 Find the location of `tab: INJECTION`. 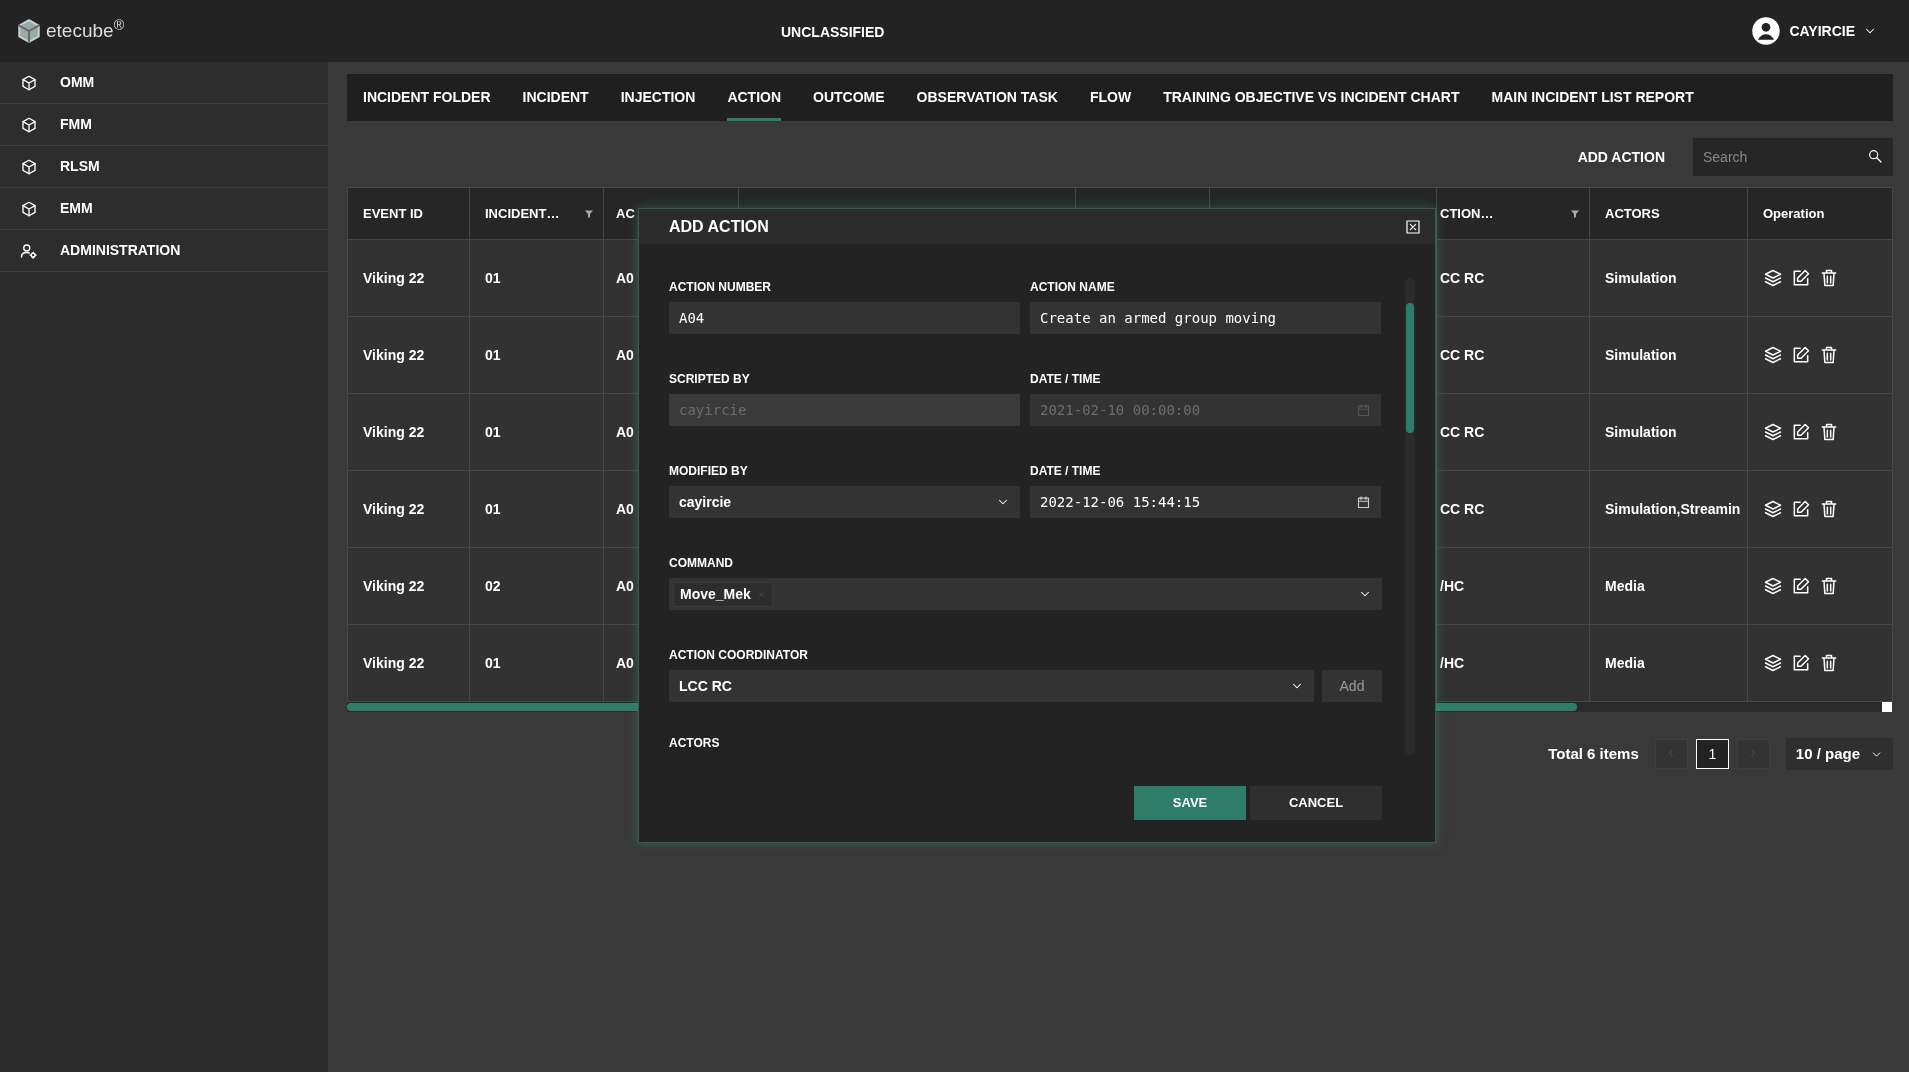

tab: INJECTION is located at coordinates (658, 97).